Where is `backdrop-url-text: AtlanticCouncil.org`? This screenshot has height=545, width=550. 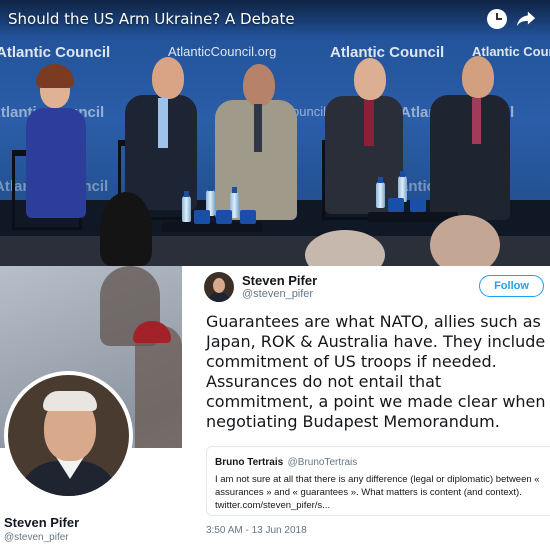
backdrop-url-text: AtlanticCouncil.org is located at coordinates (222, 51).